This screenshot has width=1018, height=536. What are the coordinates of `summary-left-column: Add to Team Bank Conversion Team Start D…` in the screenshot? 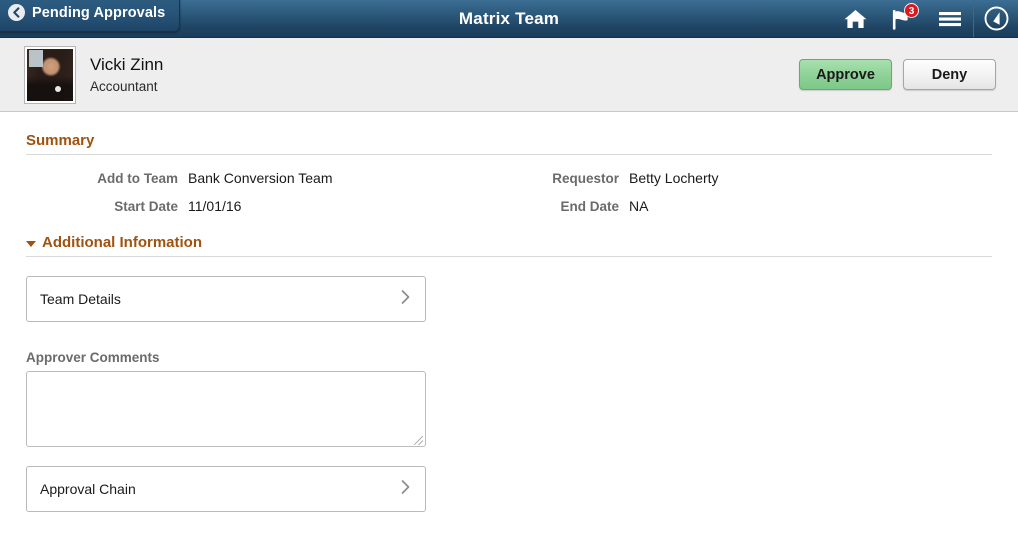 It's located at (267, 192).